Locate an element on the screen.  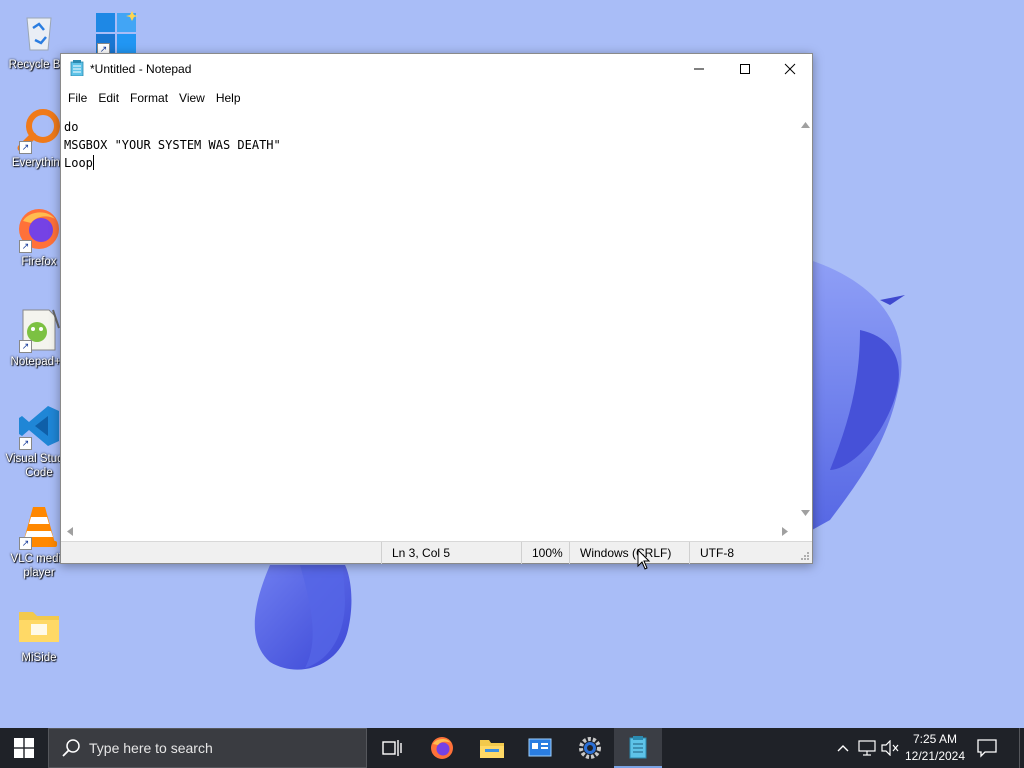
windows-logo-icon is located at coordinates (24, 748).